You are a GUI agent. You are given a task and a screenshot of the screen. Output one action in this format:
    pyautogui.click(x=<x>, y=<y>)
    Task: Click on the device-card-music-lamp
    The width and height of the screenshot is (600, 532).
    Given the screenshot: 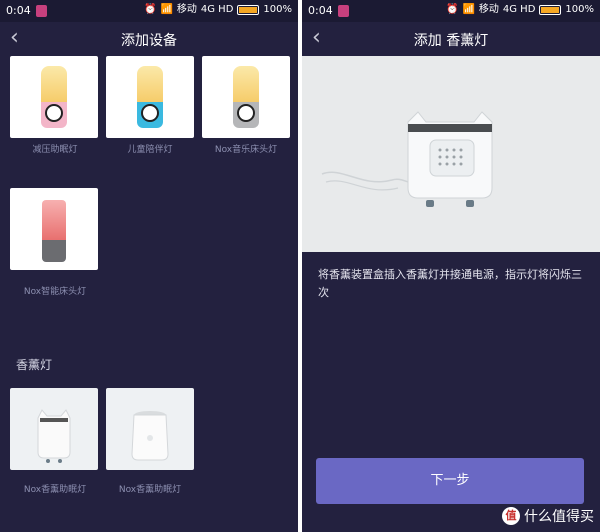 What is the action you would take?
    pyautogui.click(x=246, y=97)
    